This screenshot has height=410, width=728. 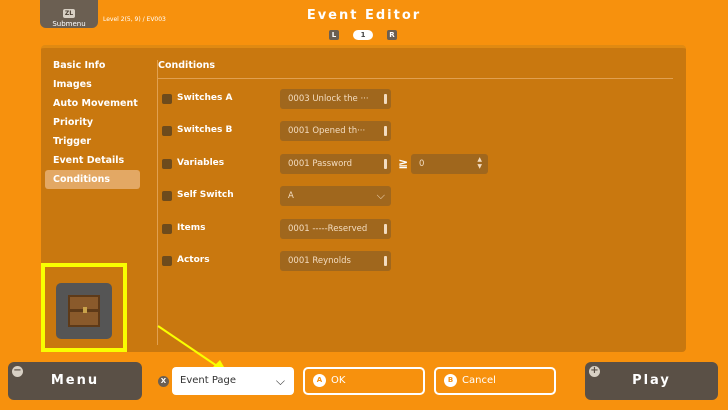 What do you see at coordinates (319, 380) in the screenshot?
I see `a-key-badge: A` at bounding box center [319, 380].